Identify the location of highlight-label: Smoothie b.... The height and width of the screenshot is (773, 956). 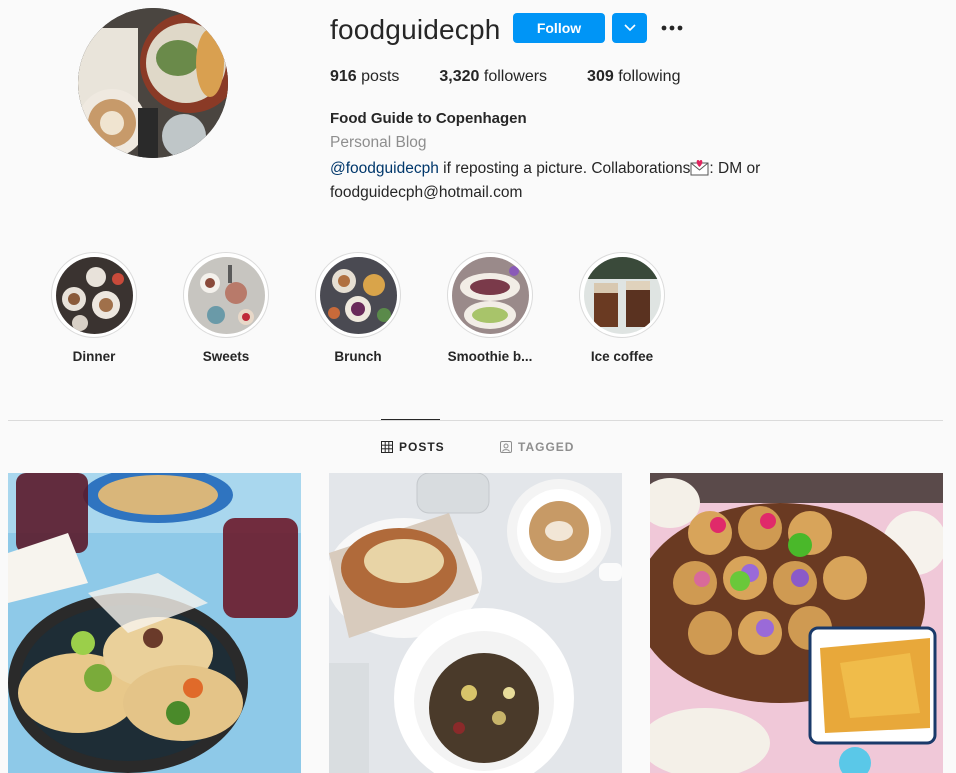
(490, 356).